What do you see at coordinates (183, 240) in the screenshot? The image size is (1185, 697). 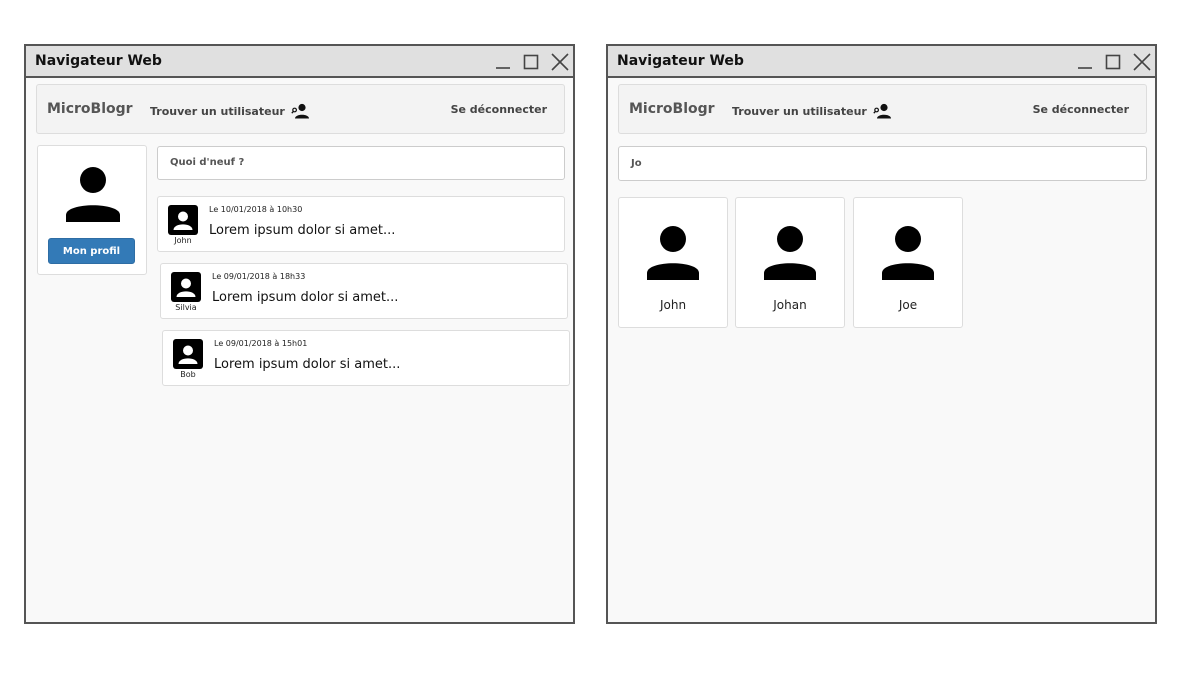 I see `post-author: John` at bounding box center [183, 240].